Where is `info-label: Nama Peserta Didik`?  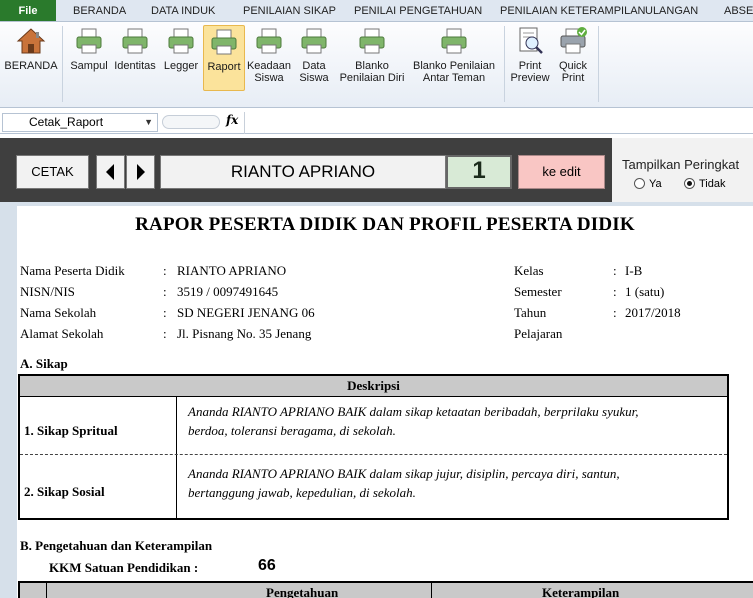
info-label: Nama Peserta Didik is located at coordinates (72, 270).